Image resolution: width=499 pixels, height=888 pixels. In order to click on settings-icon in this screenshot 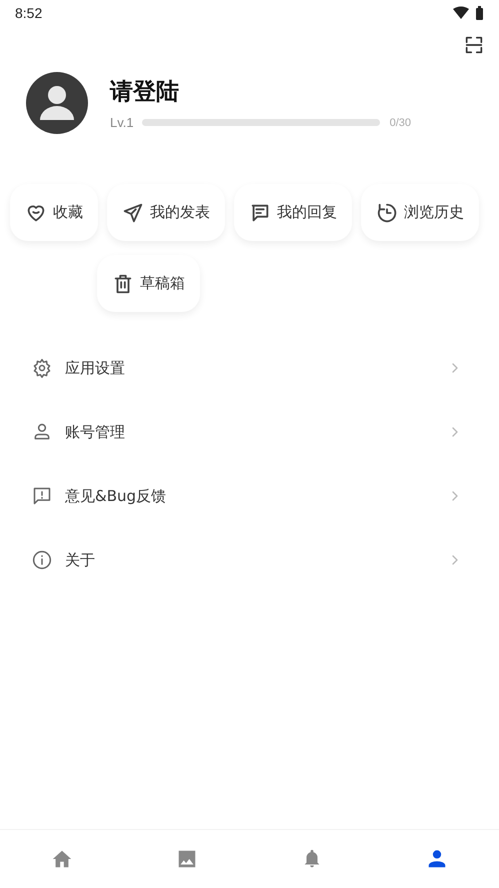, I will do `click(42, 368)`.